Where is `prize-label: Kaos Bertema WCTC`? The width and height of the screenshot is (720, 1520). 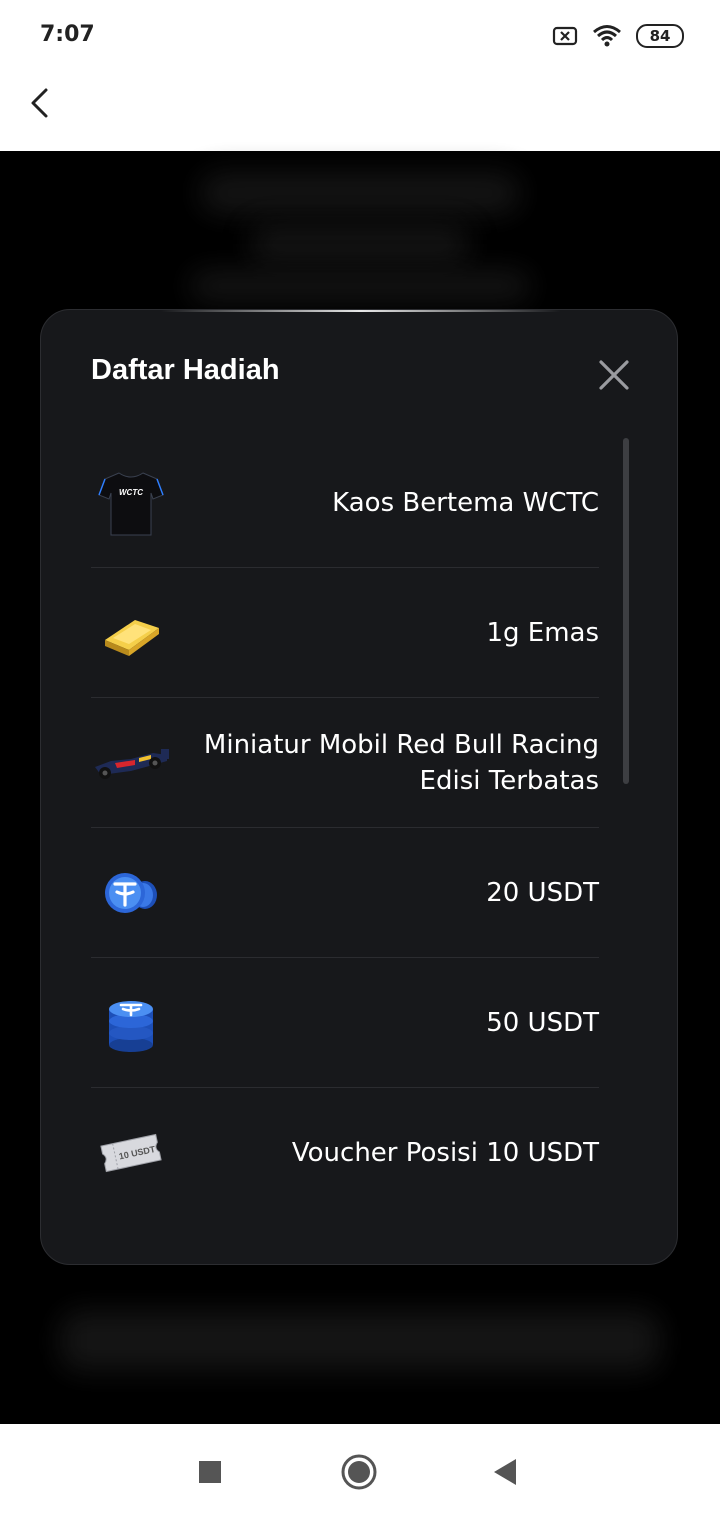 prize-label: Kaos Bertema WCTC is located at coordinates (465, 502).